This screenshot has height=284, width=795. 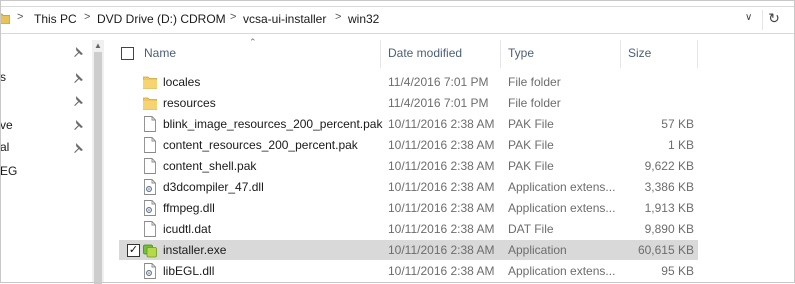 What do you see at coordinates (133, 250) in the screenshot?
I see `row-checkbox: ✓` at bounding box center [133, 250].